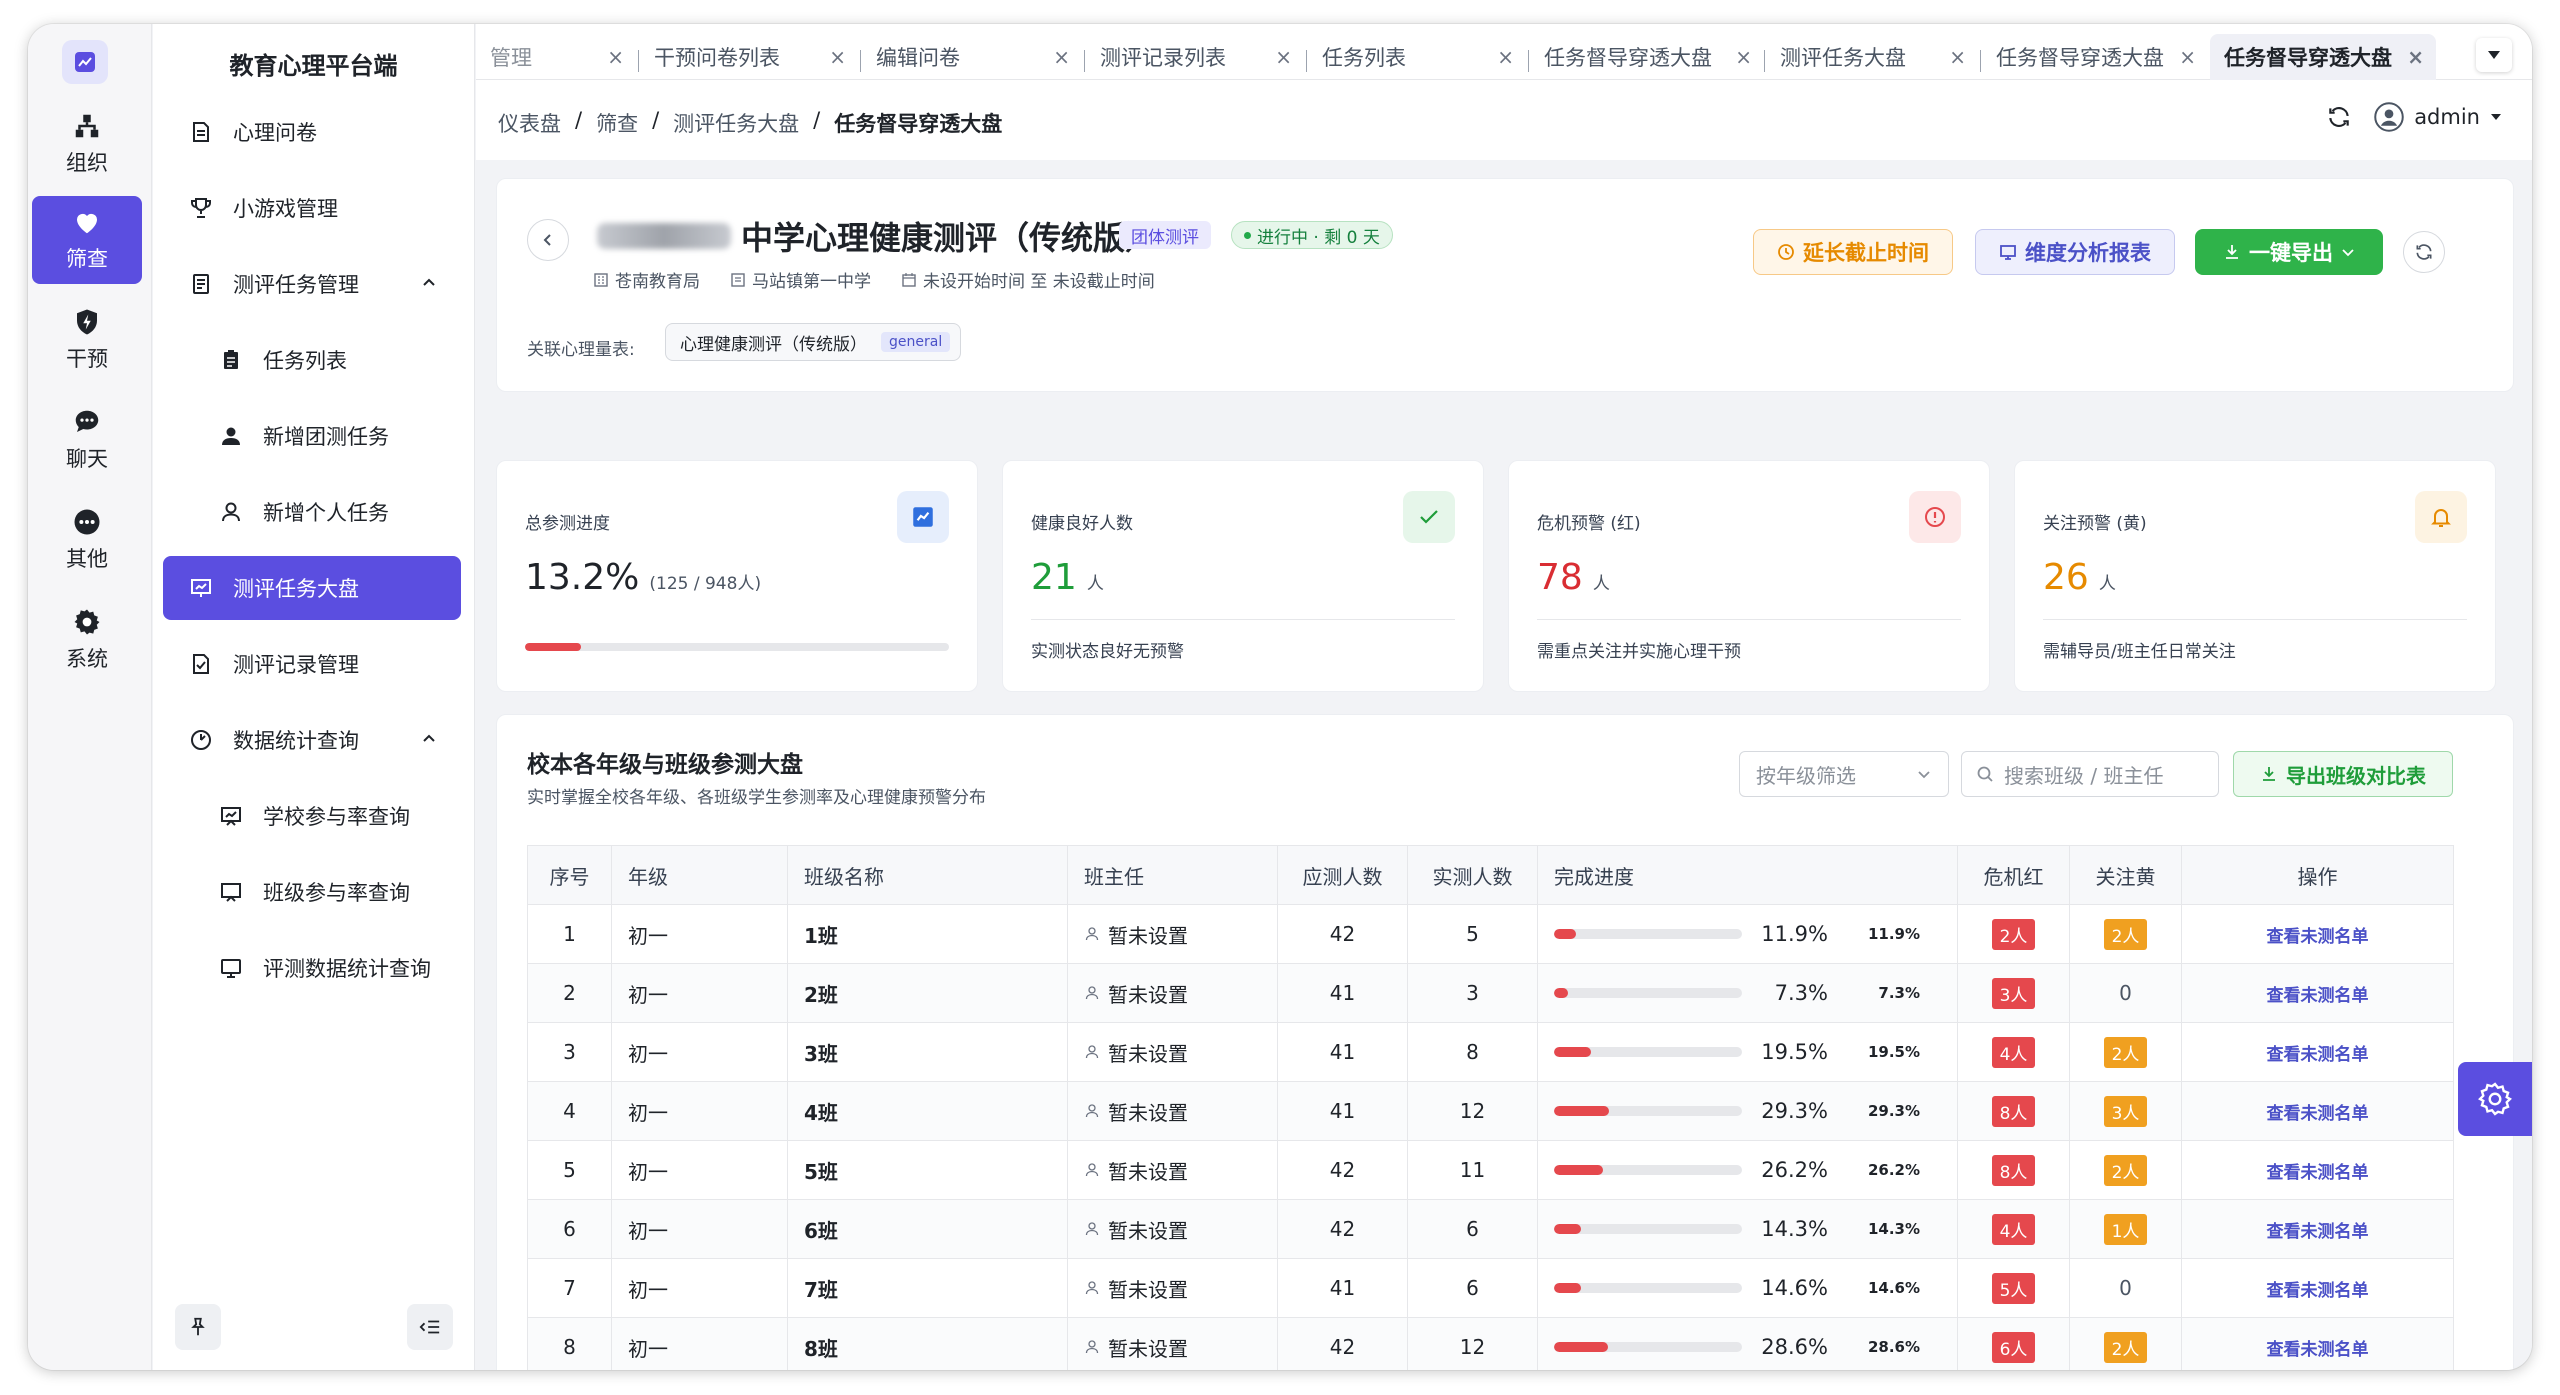  I want to click on meta-bureau: 苍南教育局, so click(646, 279).